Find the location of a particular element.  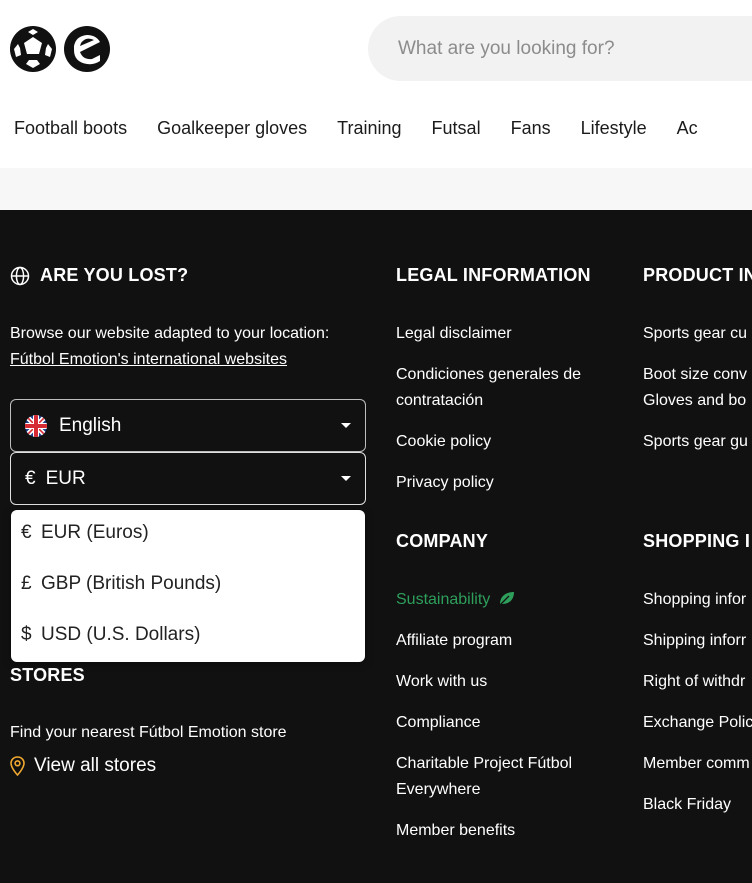

sustainability-link: Sustainability is located at coordinates (456, 600).